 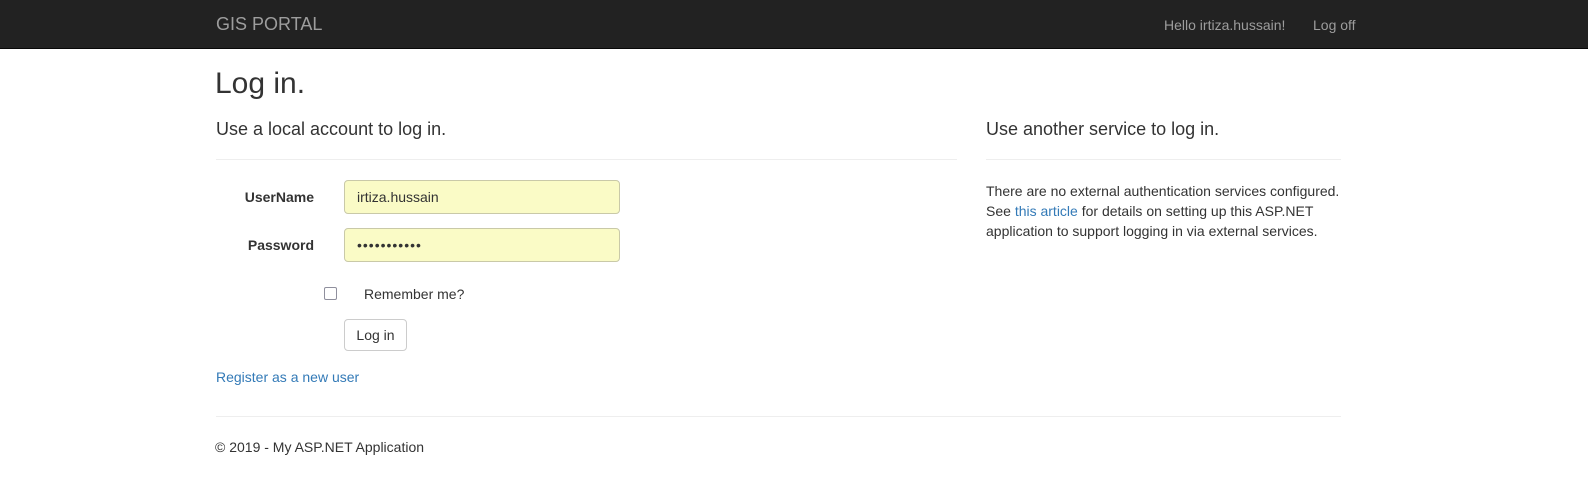 I want to click on top-navbar: GIS PORTAL Hello irtiza.hussain! Log off, so click(x=794, y=24).